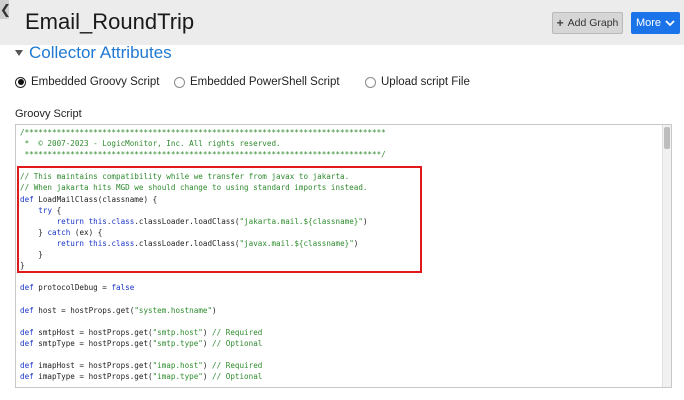 Image resolution: width=684 pixels, height=400 pixels. What do you see at coordinates (177, 343) in the screenshot?
I see `code-token: "smtp.type"` at bounding box center [177, 343].